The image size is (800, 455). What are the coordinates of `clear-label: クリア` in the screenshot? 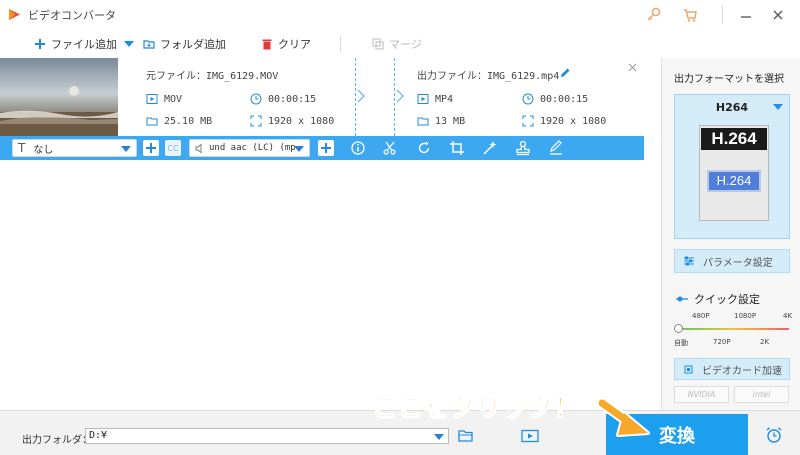 It's located at (294, 44).